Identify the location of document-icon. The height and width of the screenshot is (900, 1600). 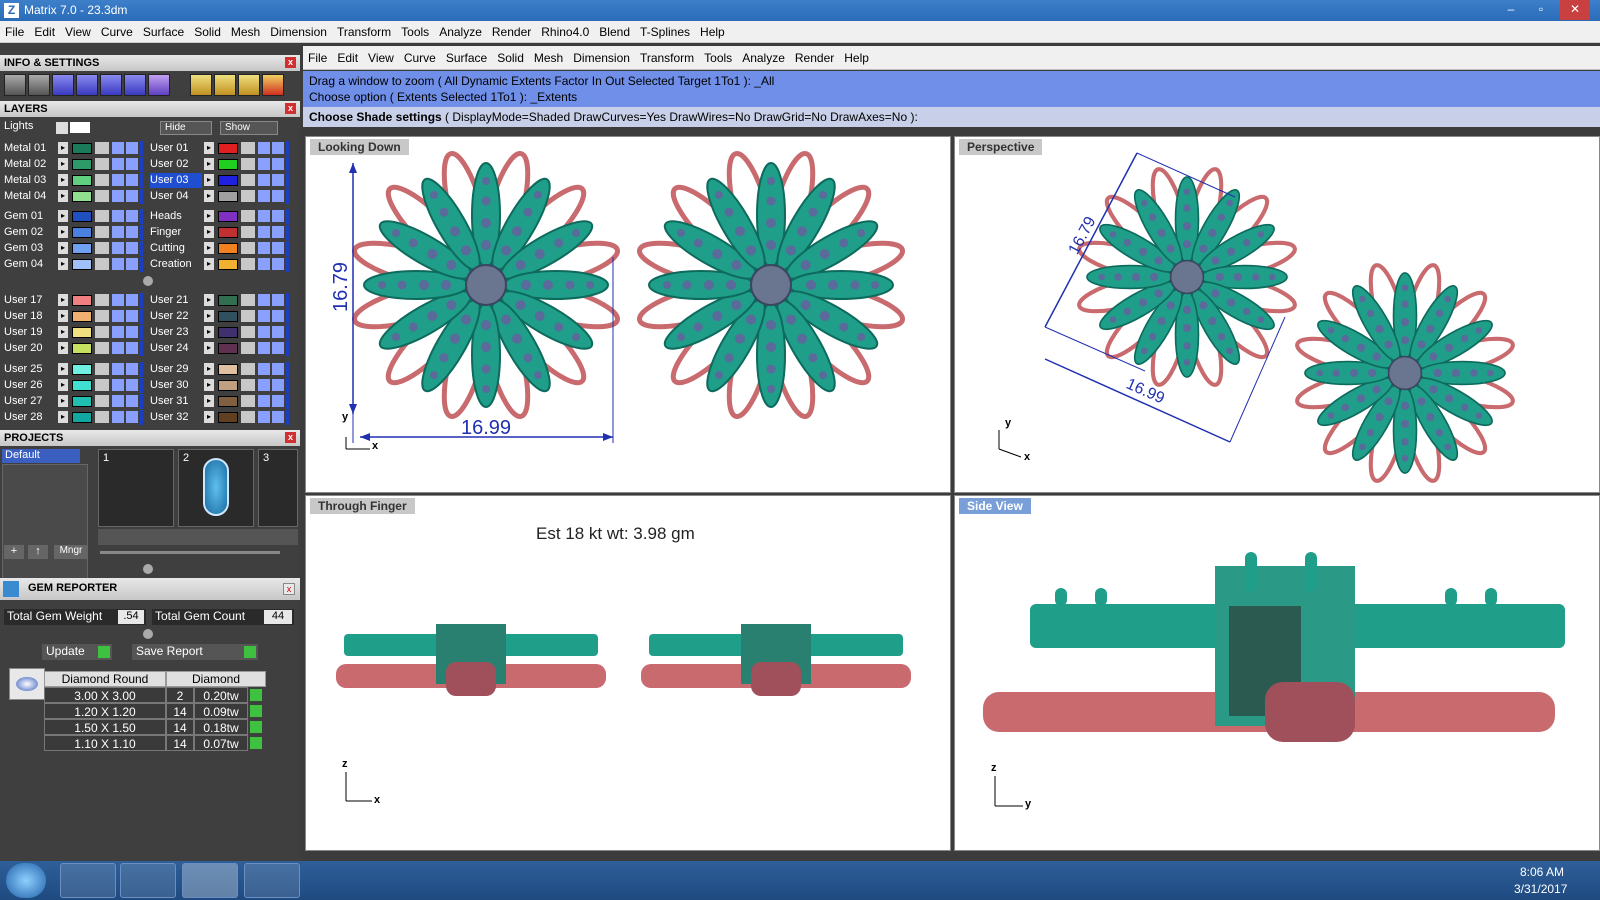
(111, 85).